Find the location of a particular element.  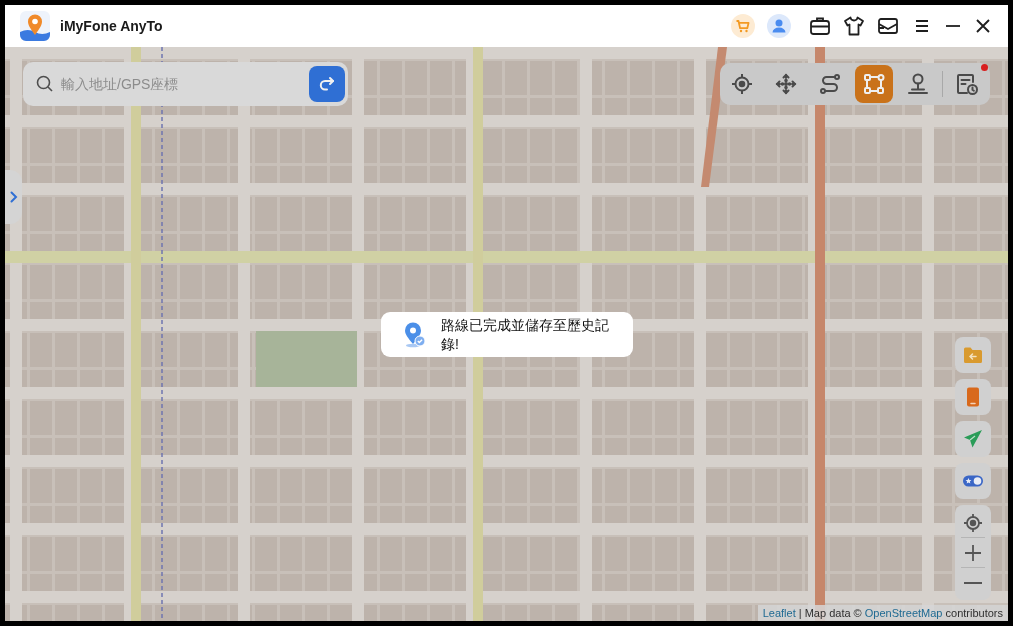

minus-icon is located at coordinates (973, 582).